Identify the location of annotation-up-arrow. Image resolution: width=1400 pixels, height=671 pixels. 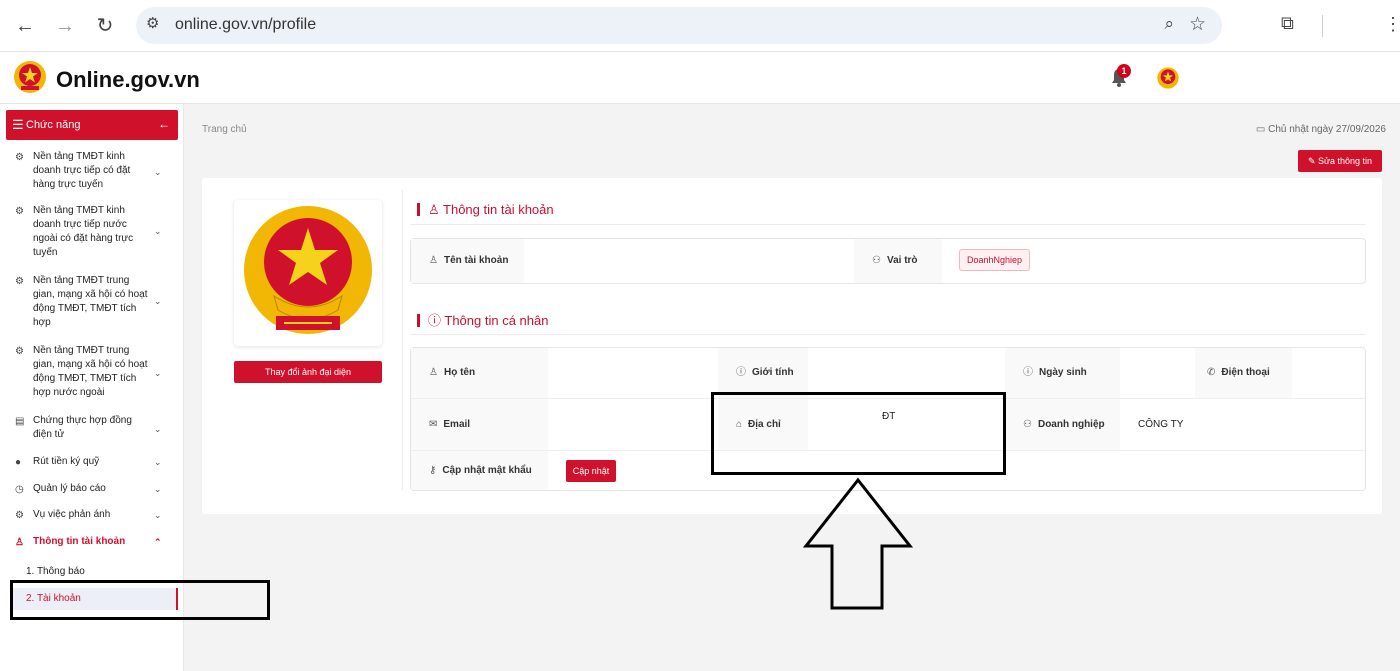
(858, 543).